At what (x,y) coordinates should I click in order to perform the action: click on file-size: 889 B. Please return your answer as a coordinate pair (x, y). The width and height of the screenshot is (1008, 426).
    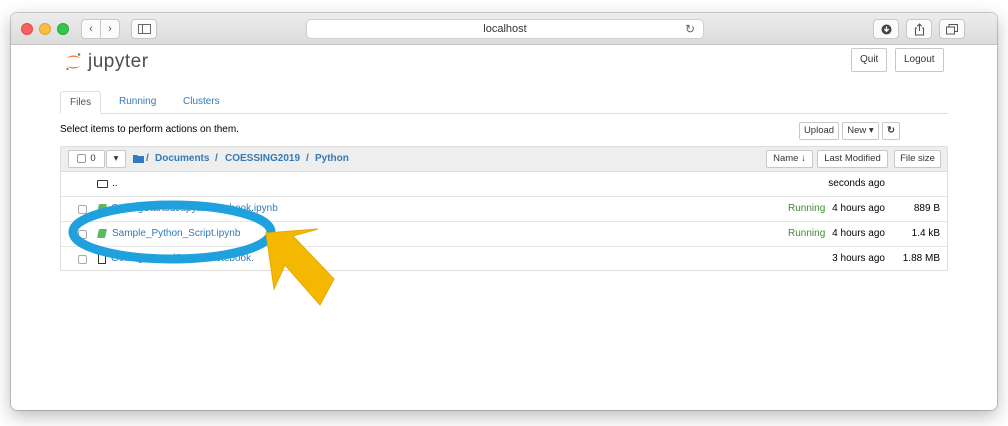
    Looking at the image, I should click on (926, 208).